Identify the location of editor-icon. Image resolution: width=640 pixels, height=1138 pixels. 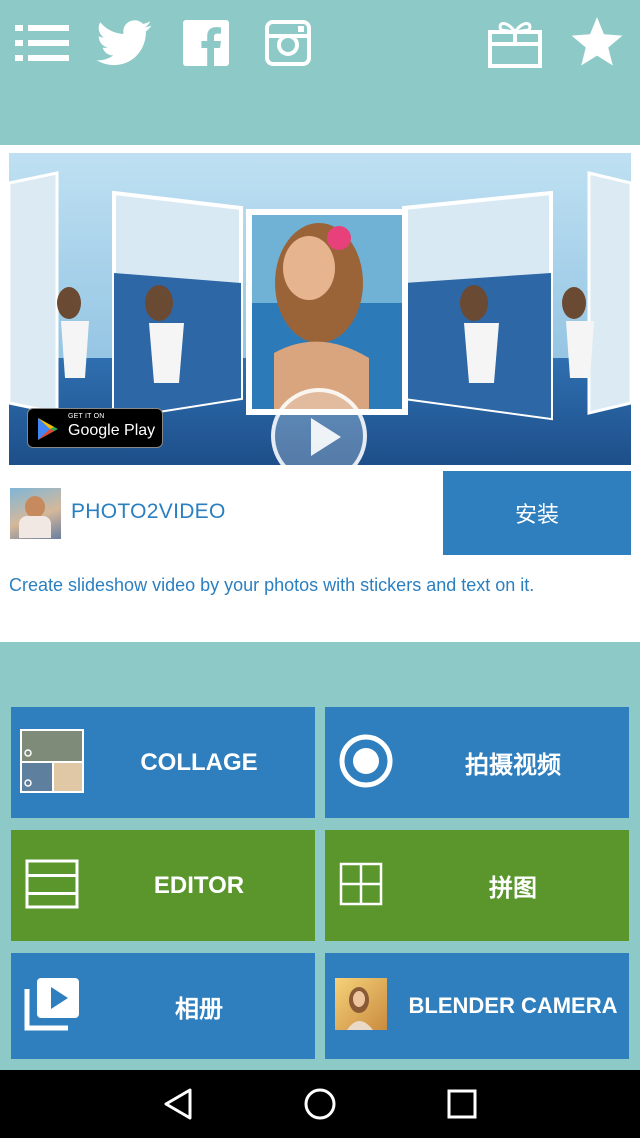
(52, 886).